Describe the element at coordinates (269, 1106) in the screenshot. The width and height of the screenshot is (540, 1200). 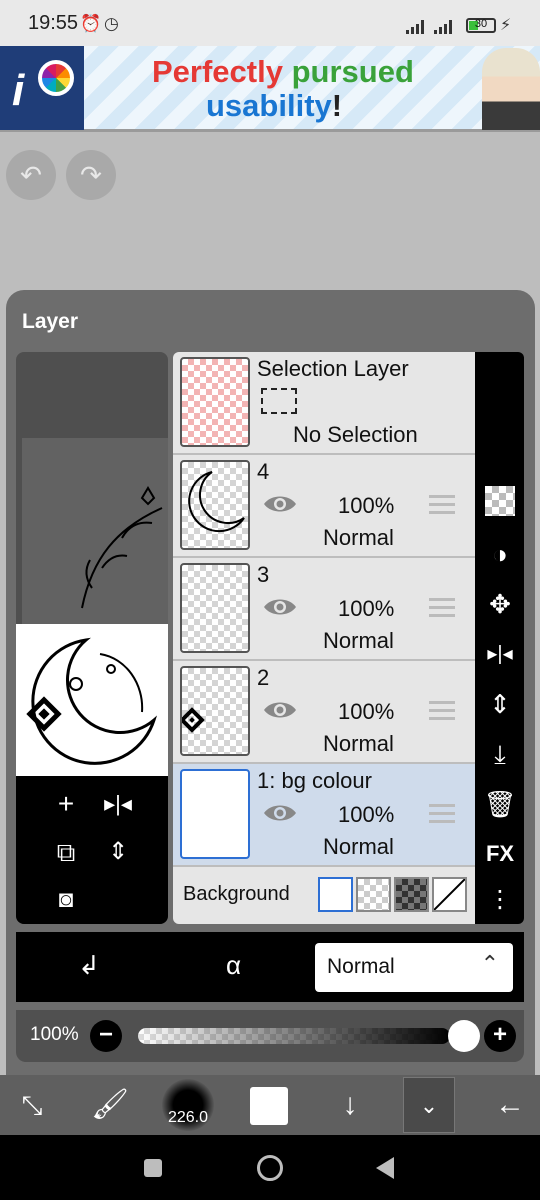
I see `color-picker-button` at that location.